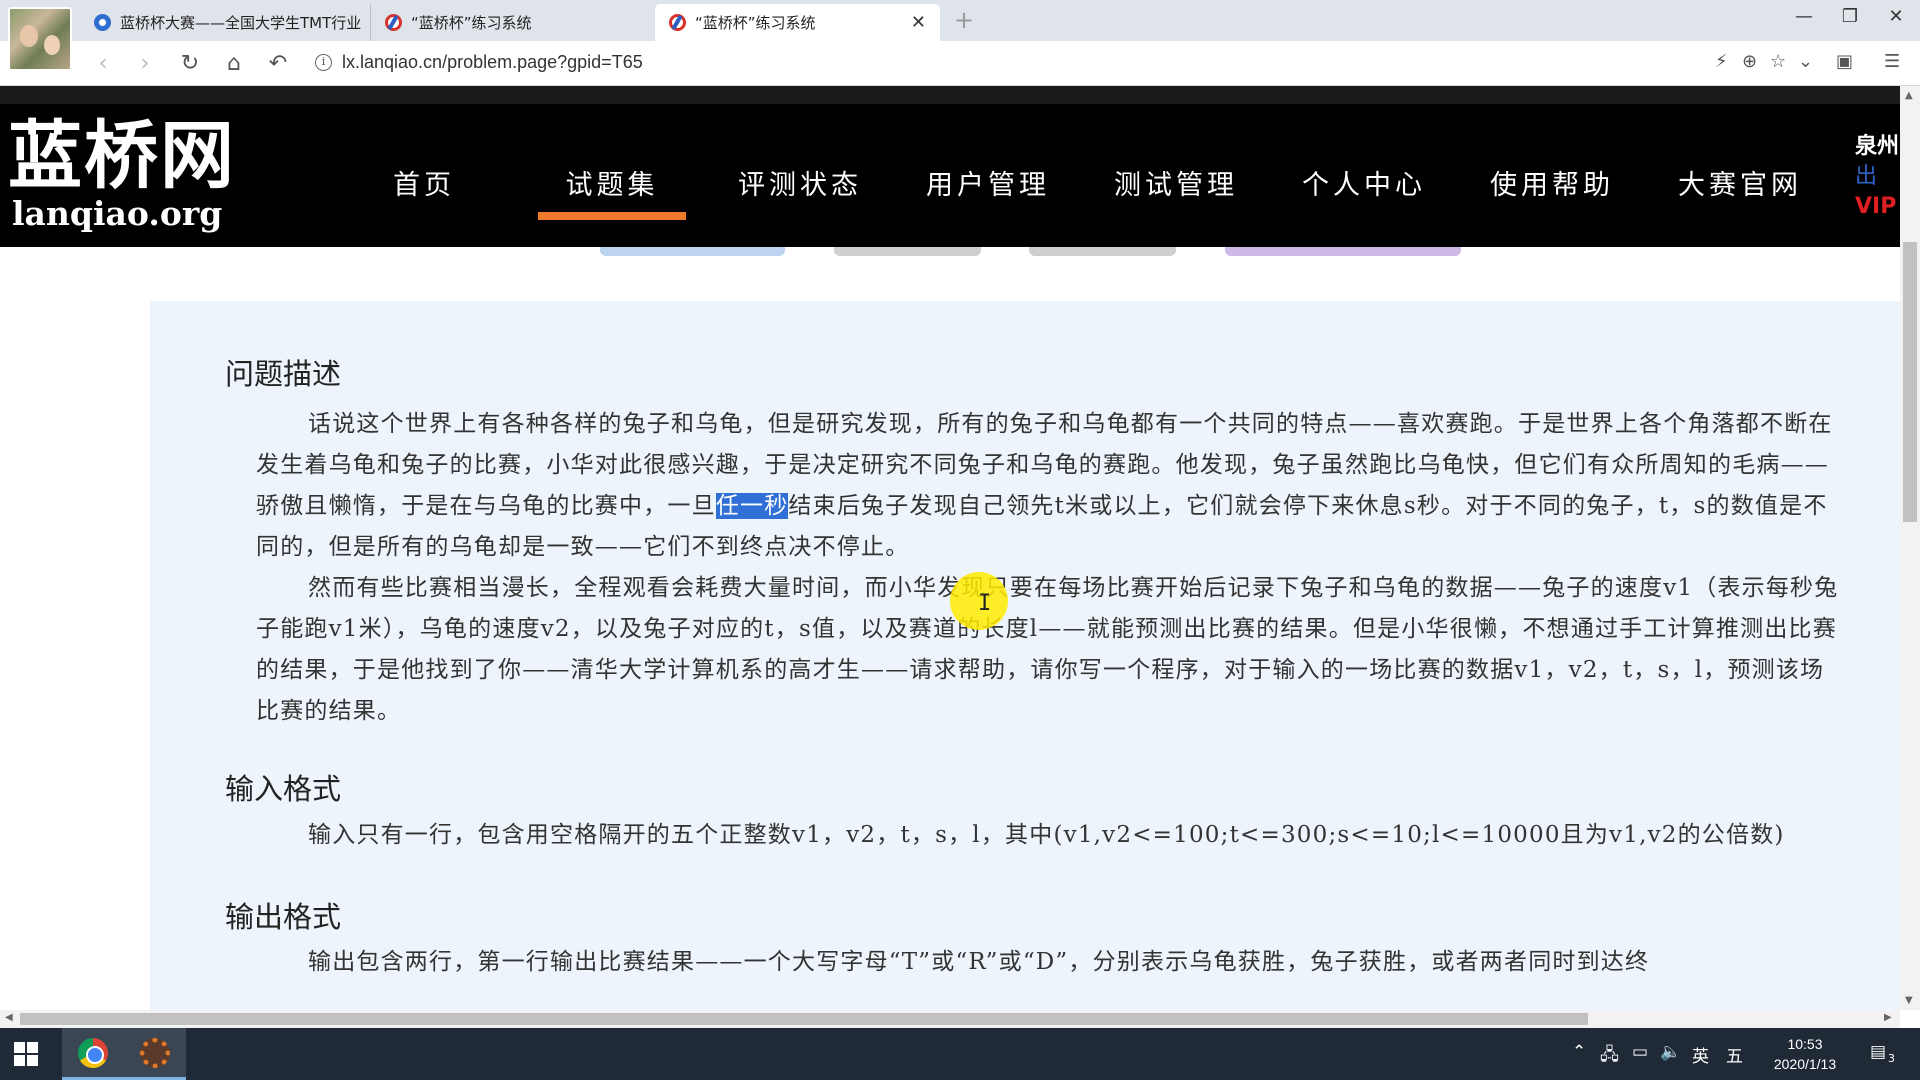  Describe the element at coordinates (1364, 192) in the screenshot. I see `nav-personal-center: 个人中心` at that location.